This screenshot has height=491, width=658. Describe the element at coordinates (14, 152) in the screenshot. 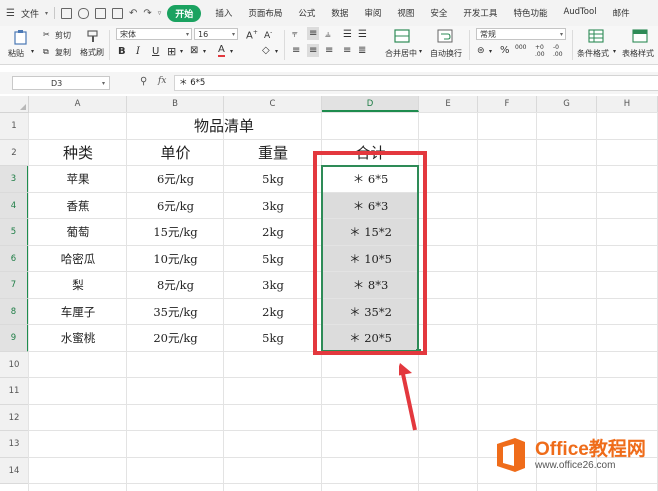

I see `row-header-2: 2` at that location.